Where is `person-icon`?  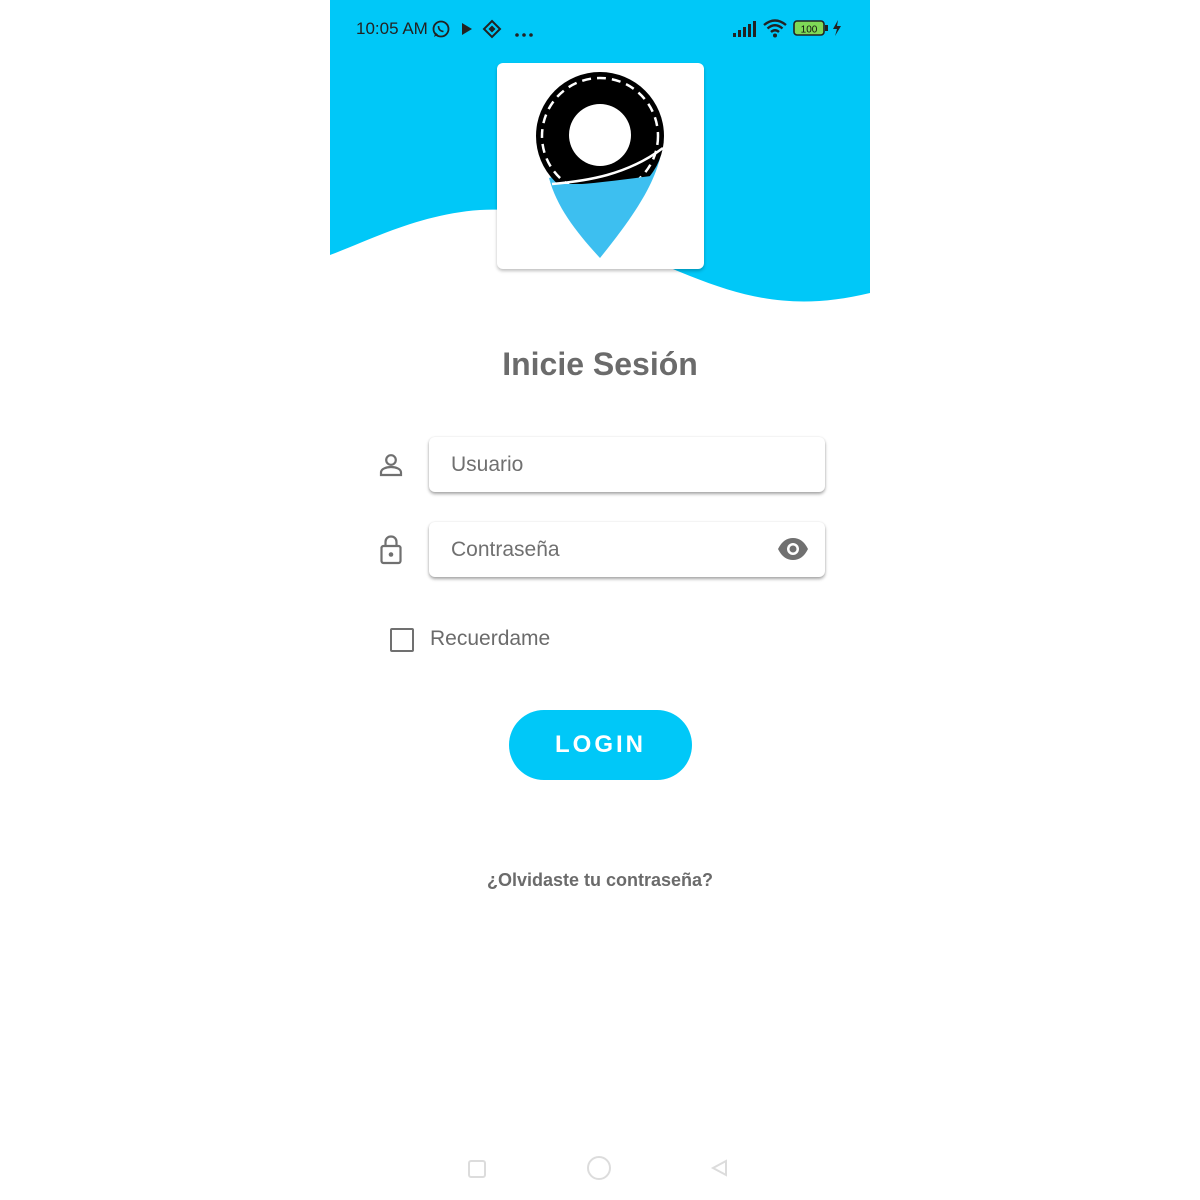 person-icon is located at coordinates (391, 465).